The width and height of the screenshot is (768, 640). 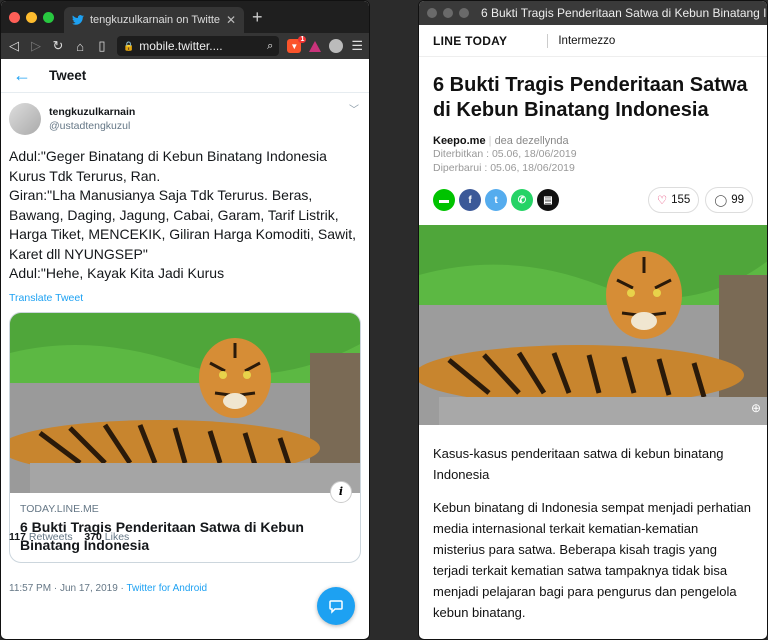 I want to click on twitter-bird-icon, so click(x=78, y=20).